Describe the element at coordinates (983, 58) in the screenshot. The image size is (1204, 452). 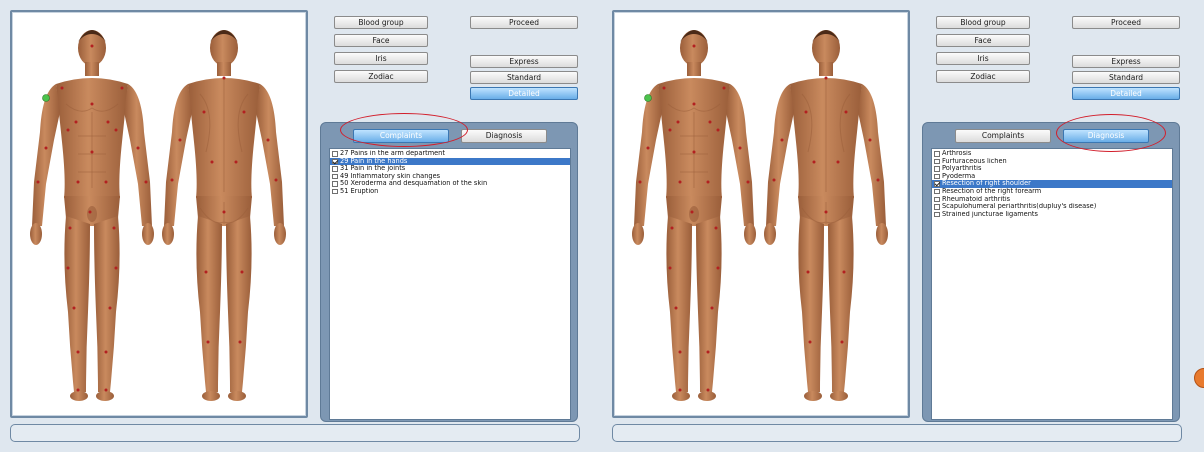
I see `iris-button: Iris` at that location.